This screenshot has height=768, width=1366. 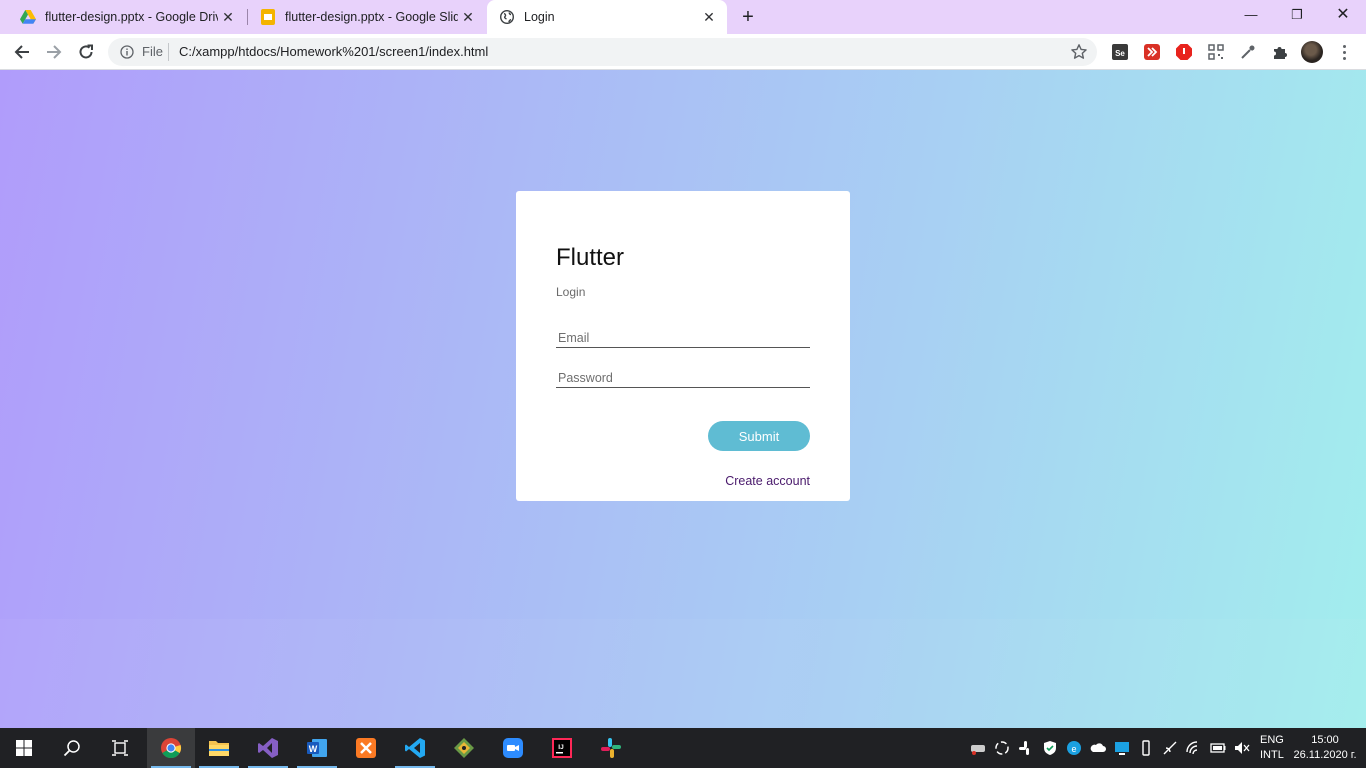 I want to click on tab-google-slides: flutter-design.pptx - Google Slides ✕, so click(x=363, y=17).